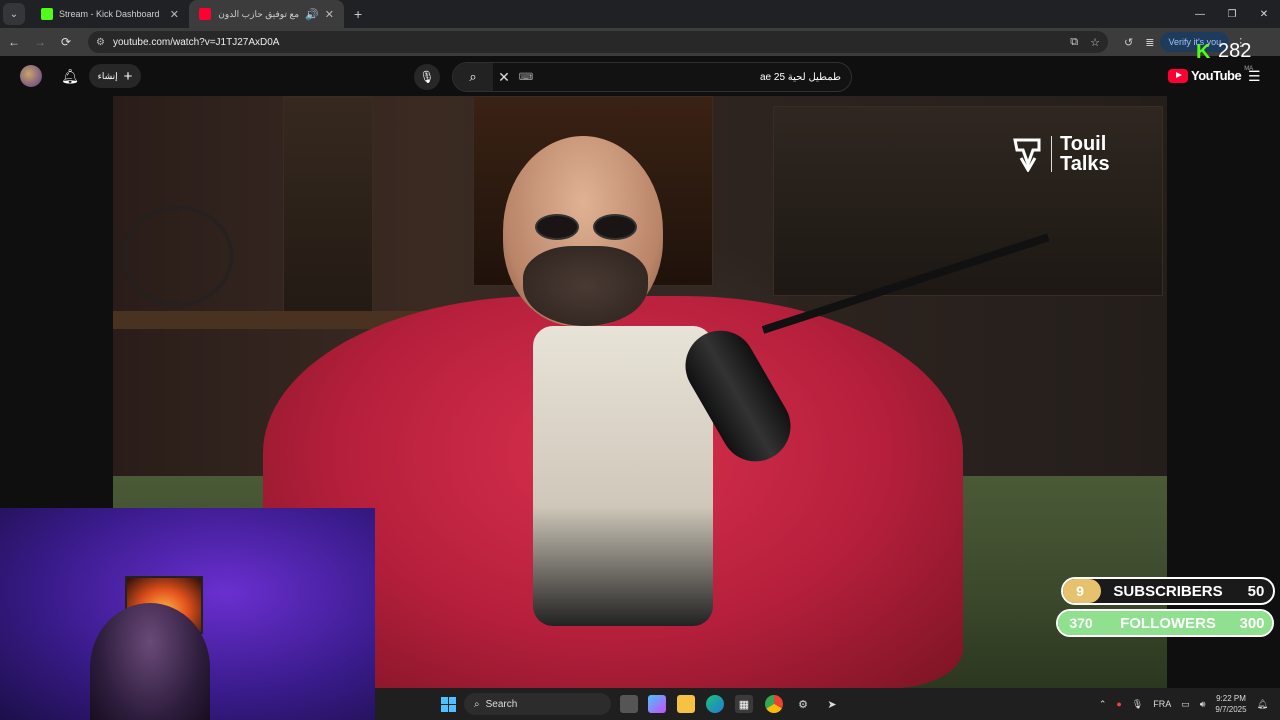  I want to click on taskbar-search-label: Search, so click(501, 704).